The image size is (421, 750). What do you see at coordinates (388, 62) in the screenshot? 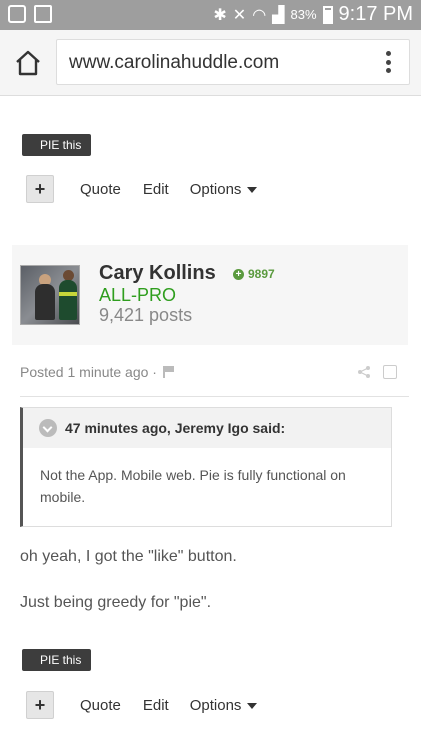
I see `overflow-menu-icon` at bounding box center [388, 62].